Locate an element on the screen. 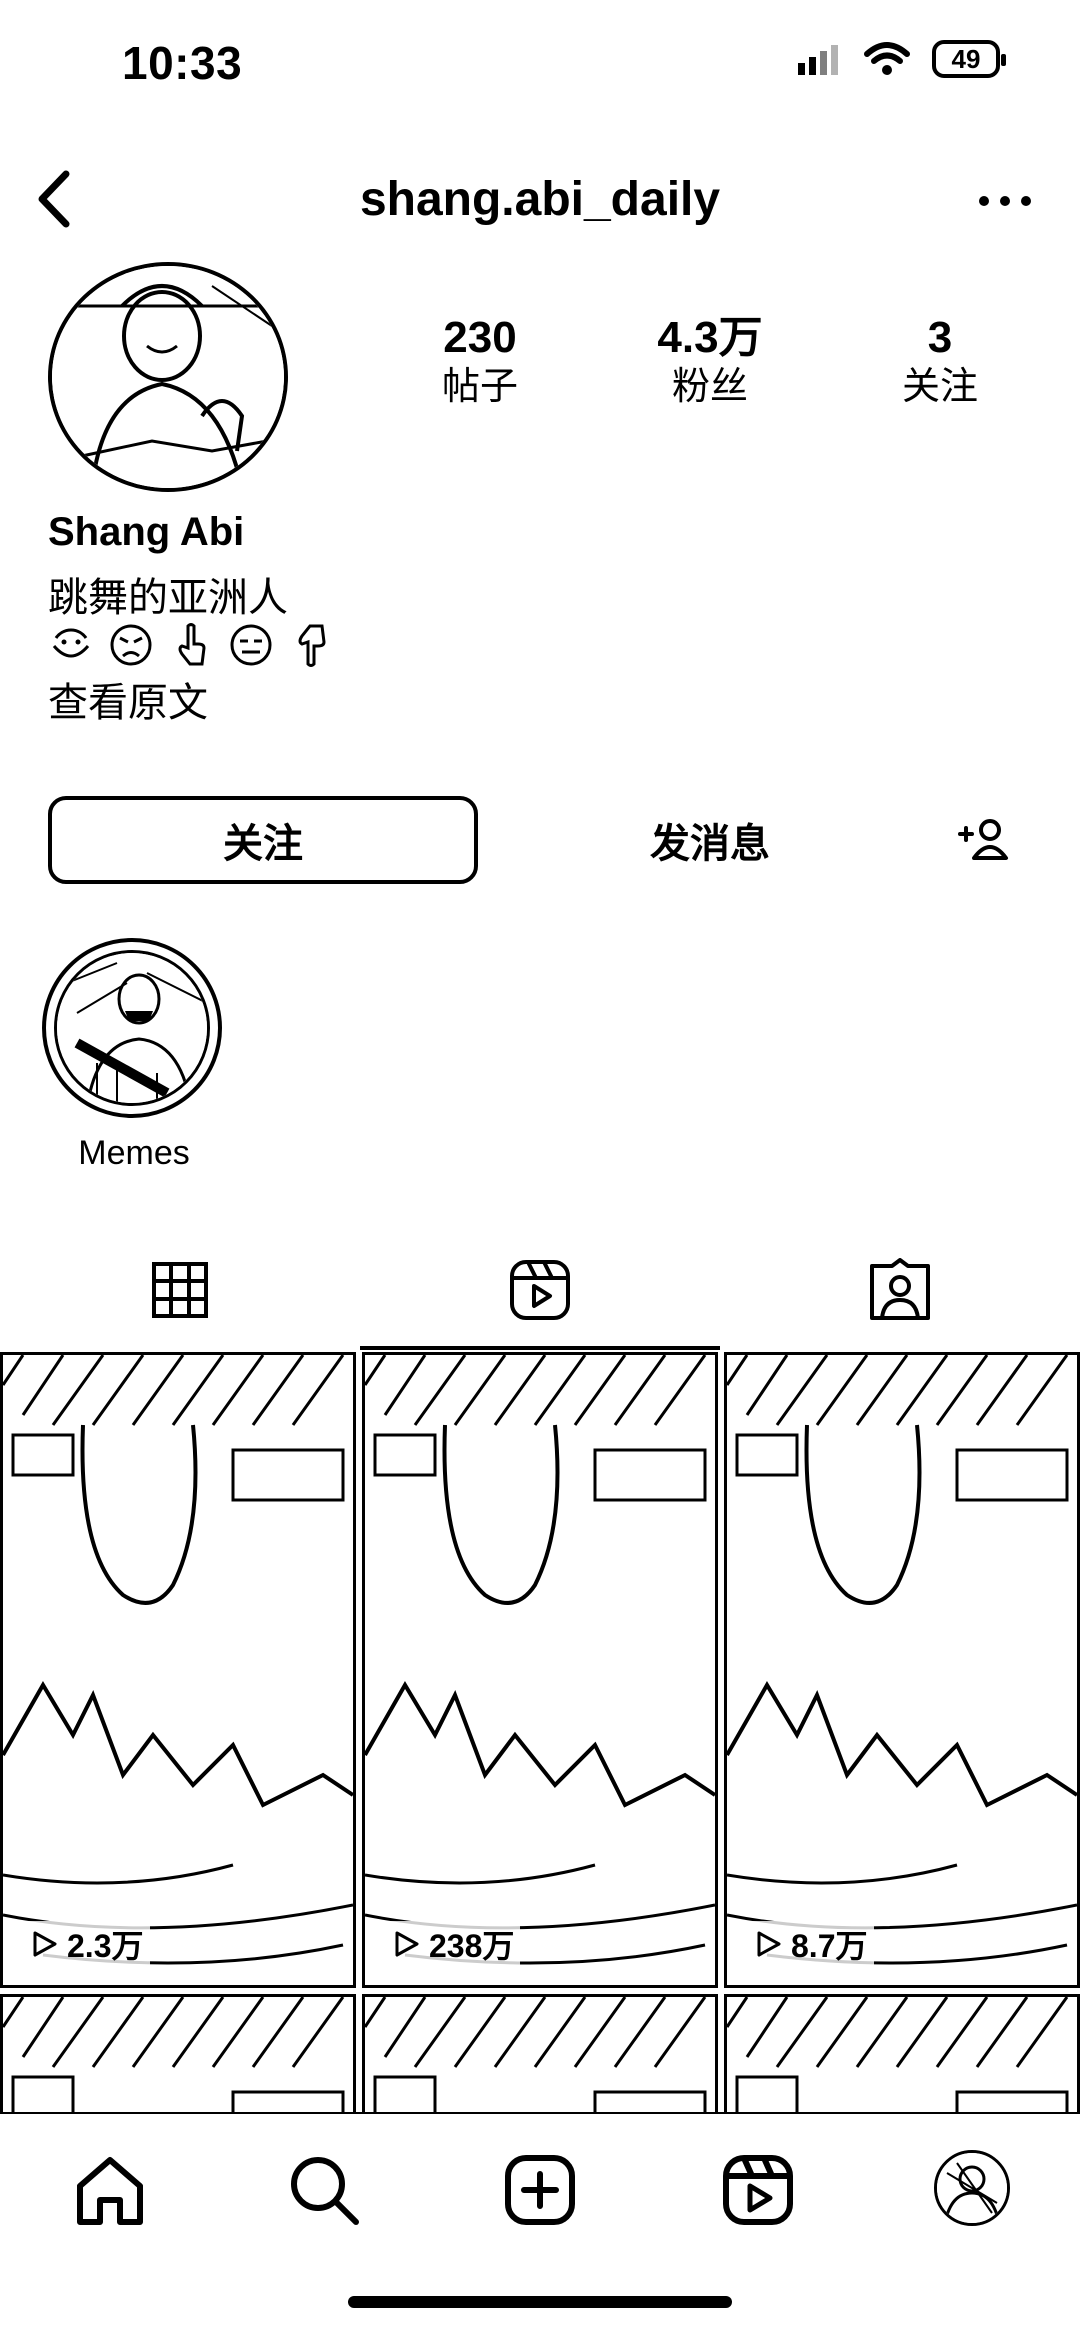 This screenshot has width=1080, height=2338. battery-icon: 49 is located at coordinates (969, 59).